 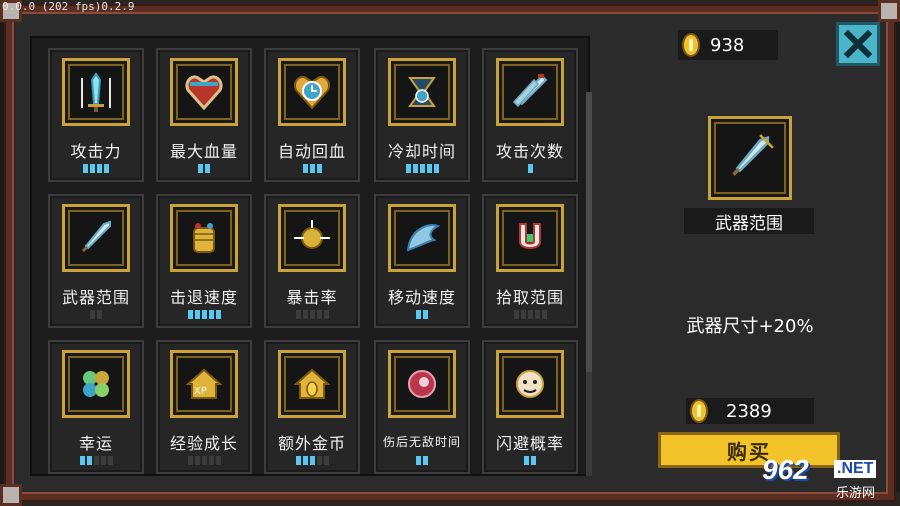 I want to click on upgrade-card: 攻击力, so click(x=96, y=115).